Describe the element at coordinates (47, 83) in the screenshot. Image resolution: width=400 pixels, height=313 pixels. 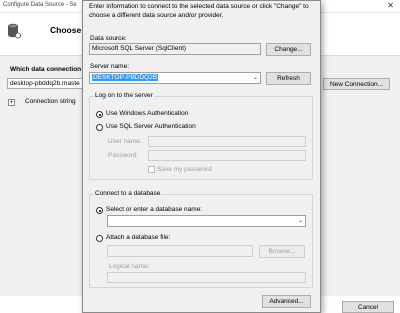
I see `connection-select: desktop-pbddq2b.maste` at that location.